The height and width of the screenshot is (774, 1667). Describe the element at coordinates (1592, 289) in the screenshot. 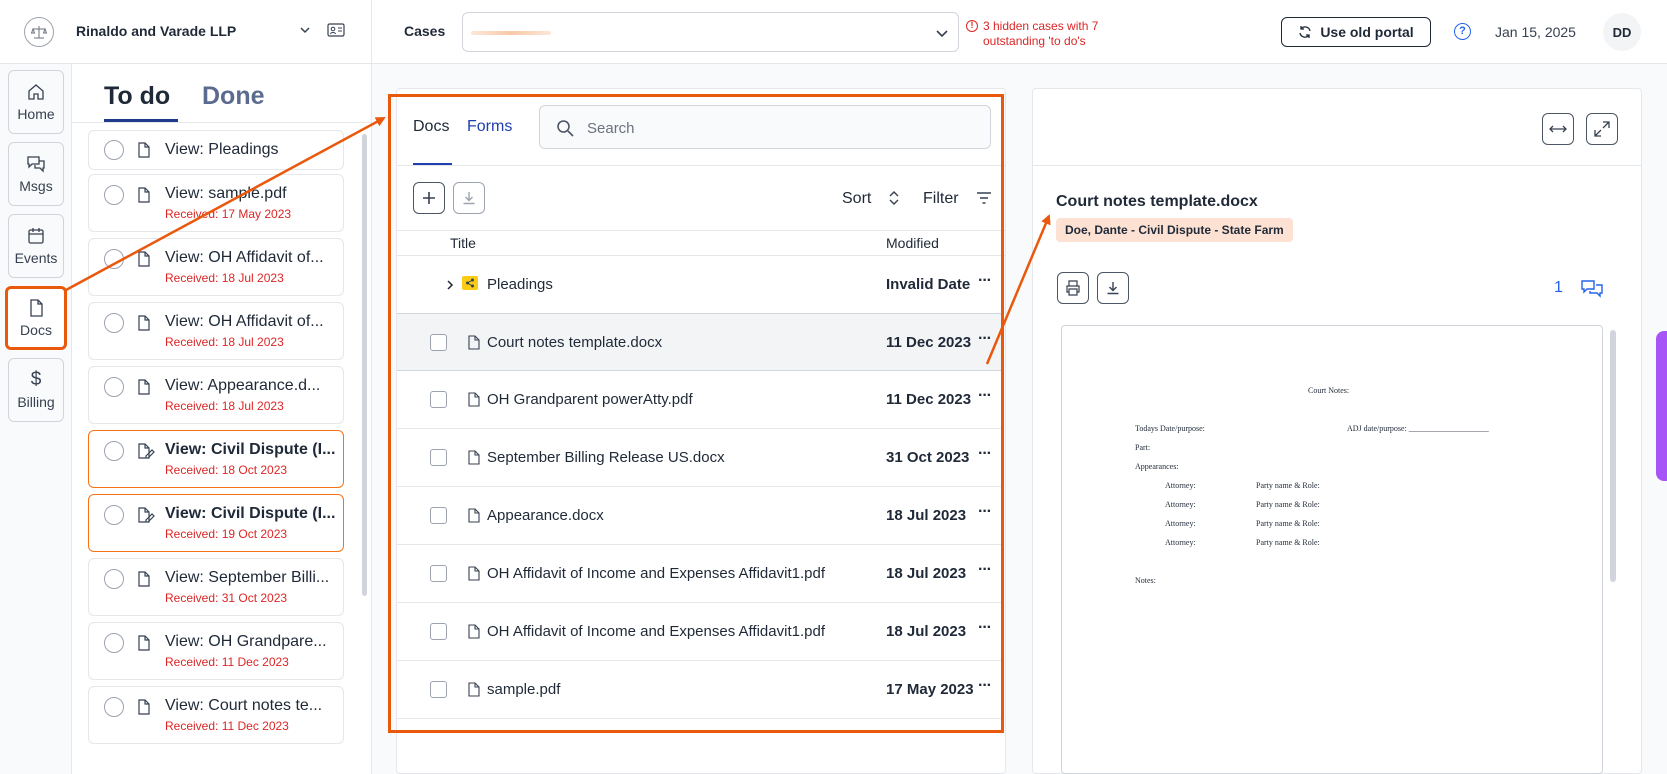

I see `comments-icon` at that location.